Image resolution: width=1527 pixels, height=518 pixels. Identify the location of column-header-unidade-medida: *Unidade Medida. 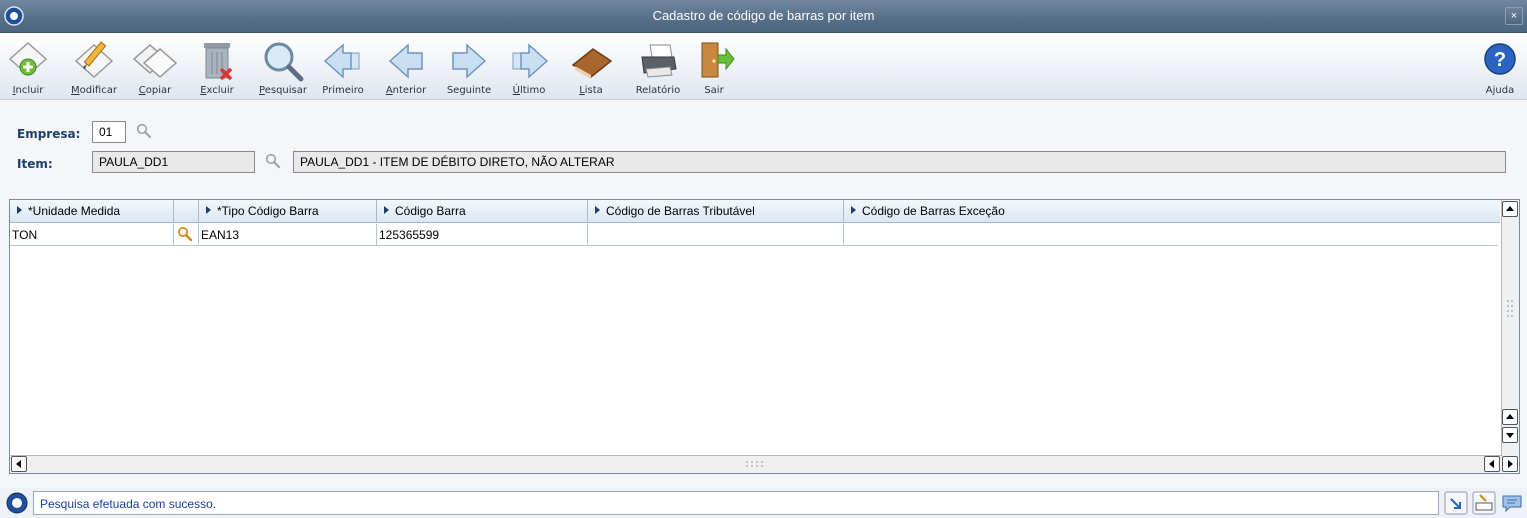
(92, 211).